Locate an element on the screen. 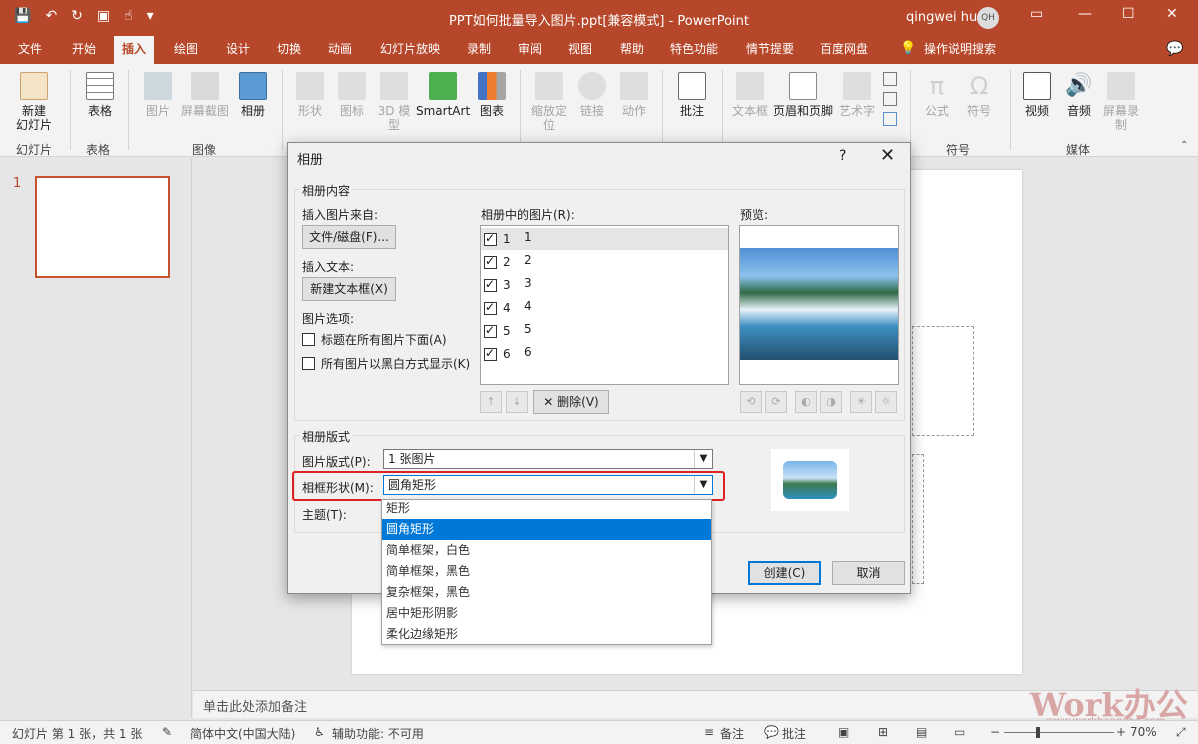  screenshot-button: 屏幕截图 is located at coordinates (205, 95).